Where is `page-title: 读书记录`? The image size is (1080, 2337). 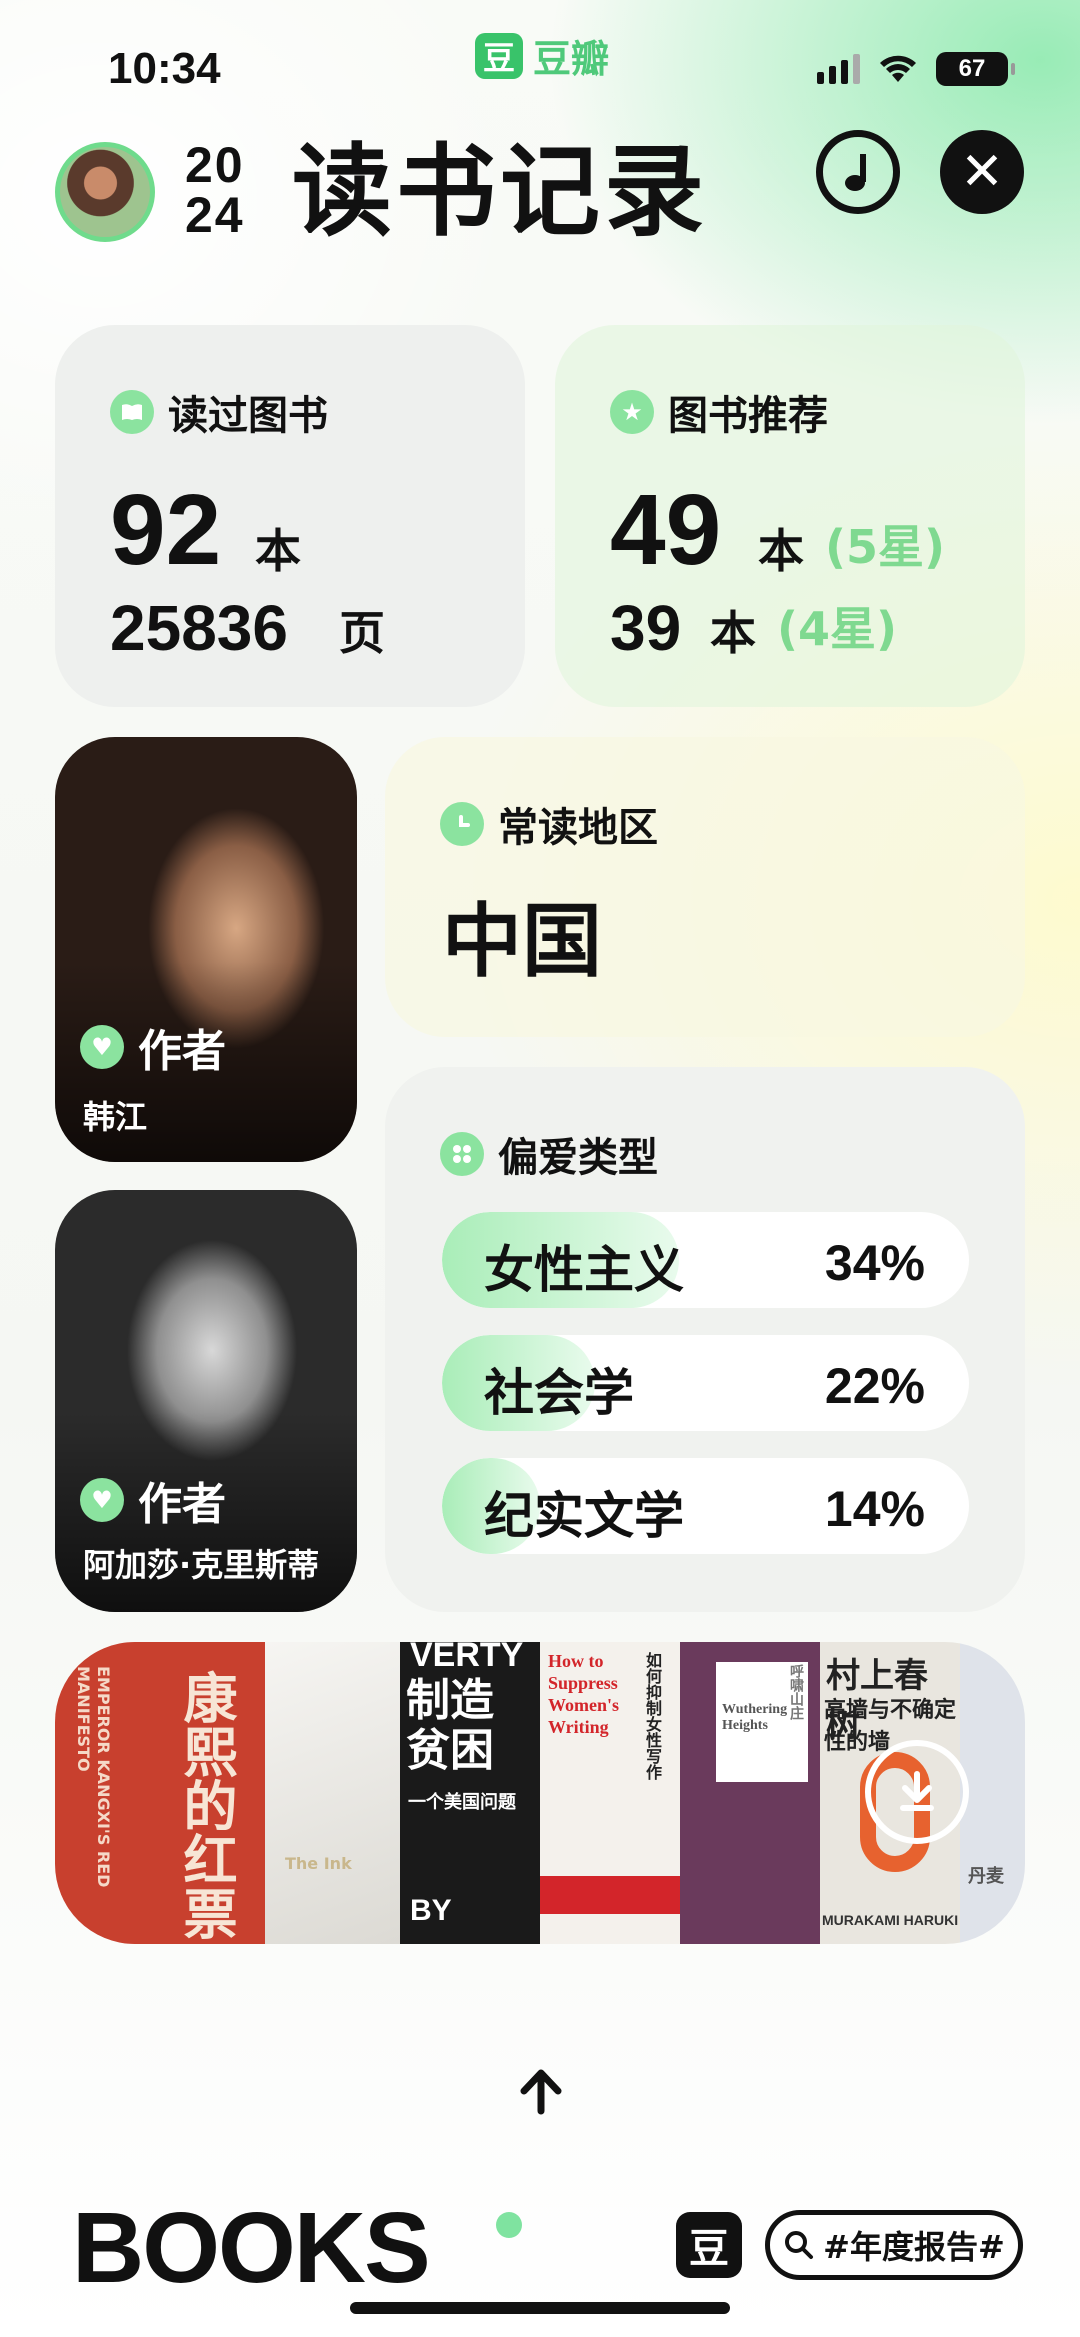
page-title: 读书记录 is located at coordinates (500, 191).